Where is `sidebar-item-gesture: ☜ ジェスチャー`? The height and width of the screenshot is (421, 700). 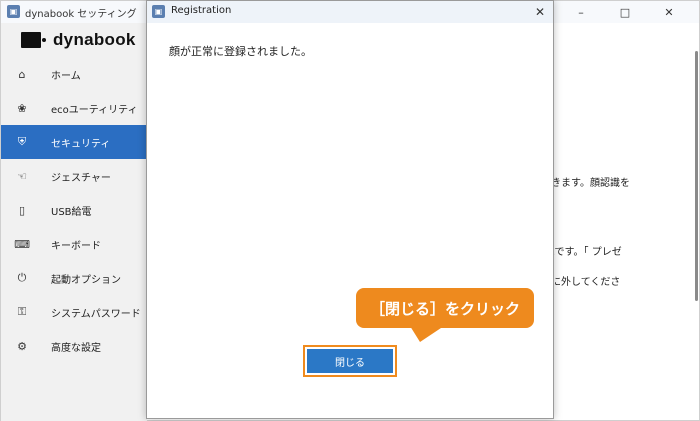
sidebar-item-gesture: ☜ ジェスチャー is located at coordinates (74, 176).